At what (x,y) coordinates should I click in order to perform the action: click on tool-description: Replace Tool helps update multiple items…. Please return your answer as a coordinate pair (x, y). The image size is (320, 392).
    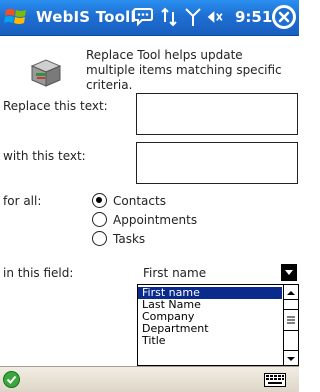
    Looking at the image, I should click on (184, 70).